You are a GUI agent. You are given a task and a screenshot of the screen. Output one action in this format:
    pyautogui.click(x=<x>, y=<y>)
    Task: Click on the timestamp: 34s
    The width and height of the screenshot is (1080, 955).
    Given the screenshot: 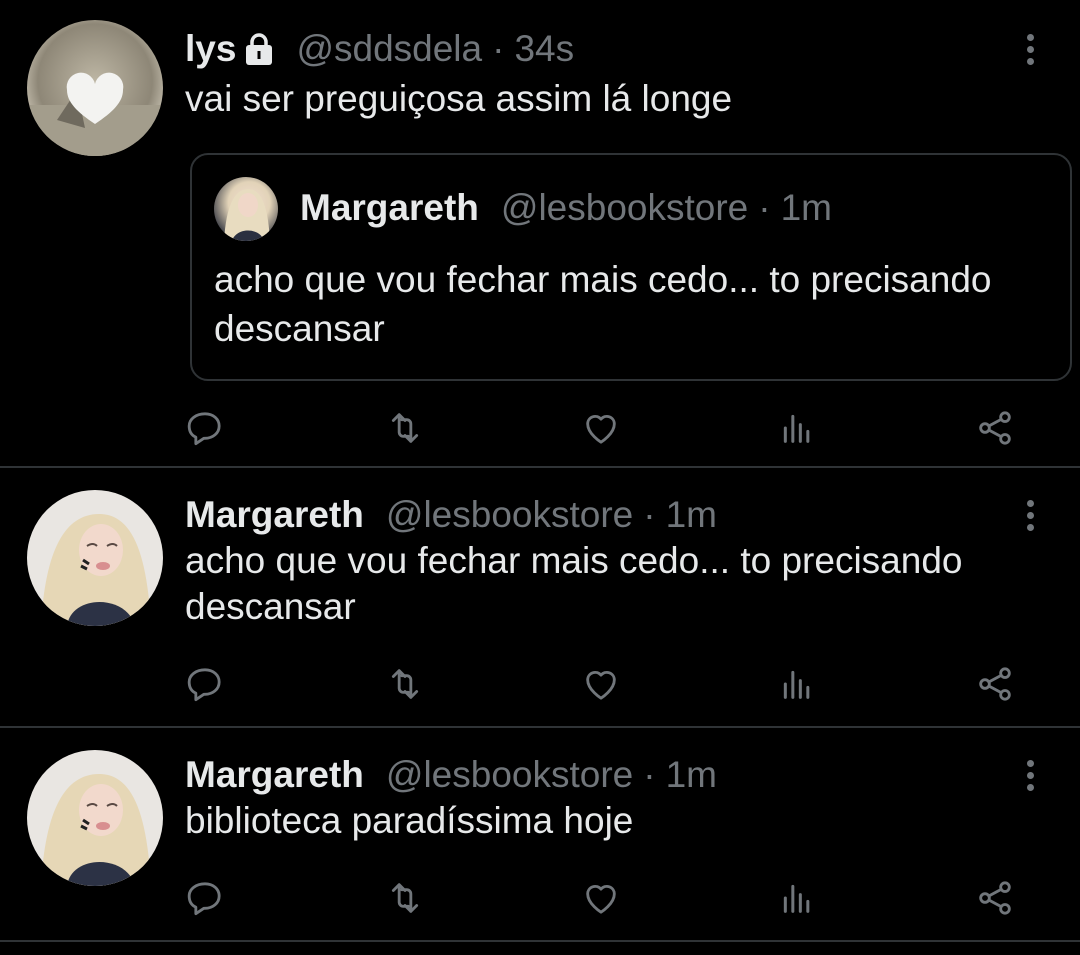 What is the action you would take?
    pyautogui.click(x=544, y=49)
    